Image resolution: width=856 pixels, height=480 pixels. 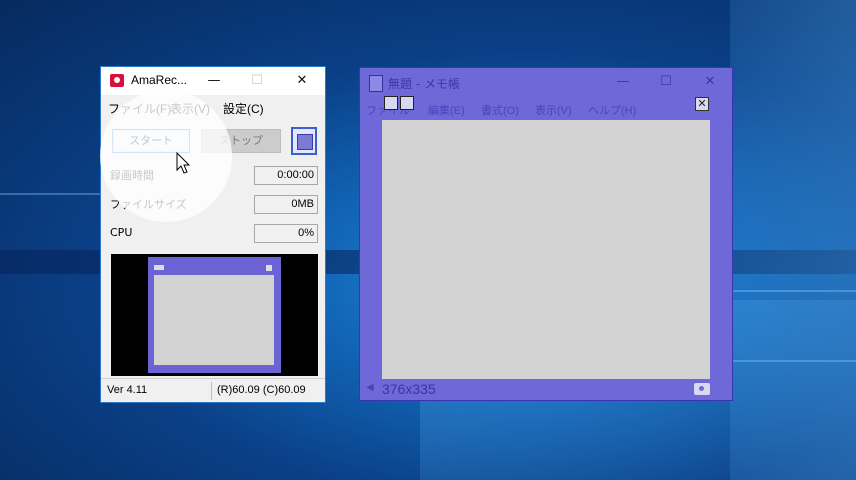 I want to click on notepad-title: 無題 - メモ帳, so click(x=424, y=84).